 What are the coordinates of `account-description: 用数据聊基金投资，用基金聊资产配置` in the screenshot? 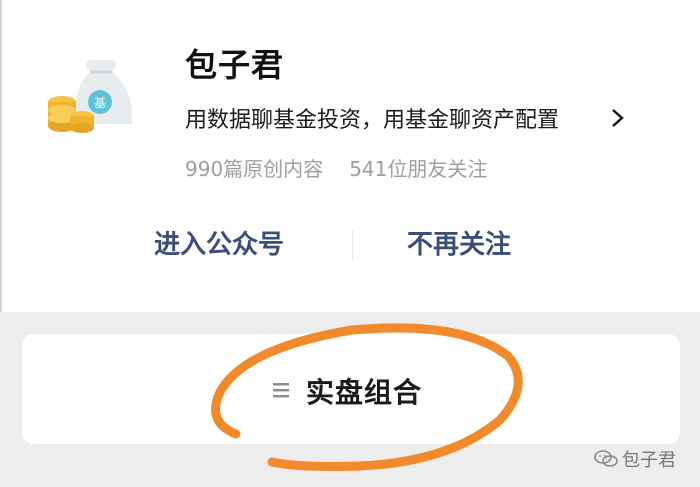 It's located at (372, 118).